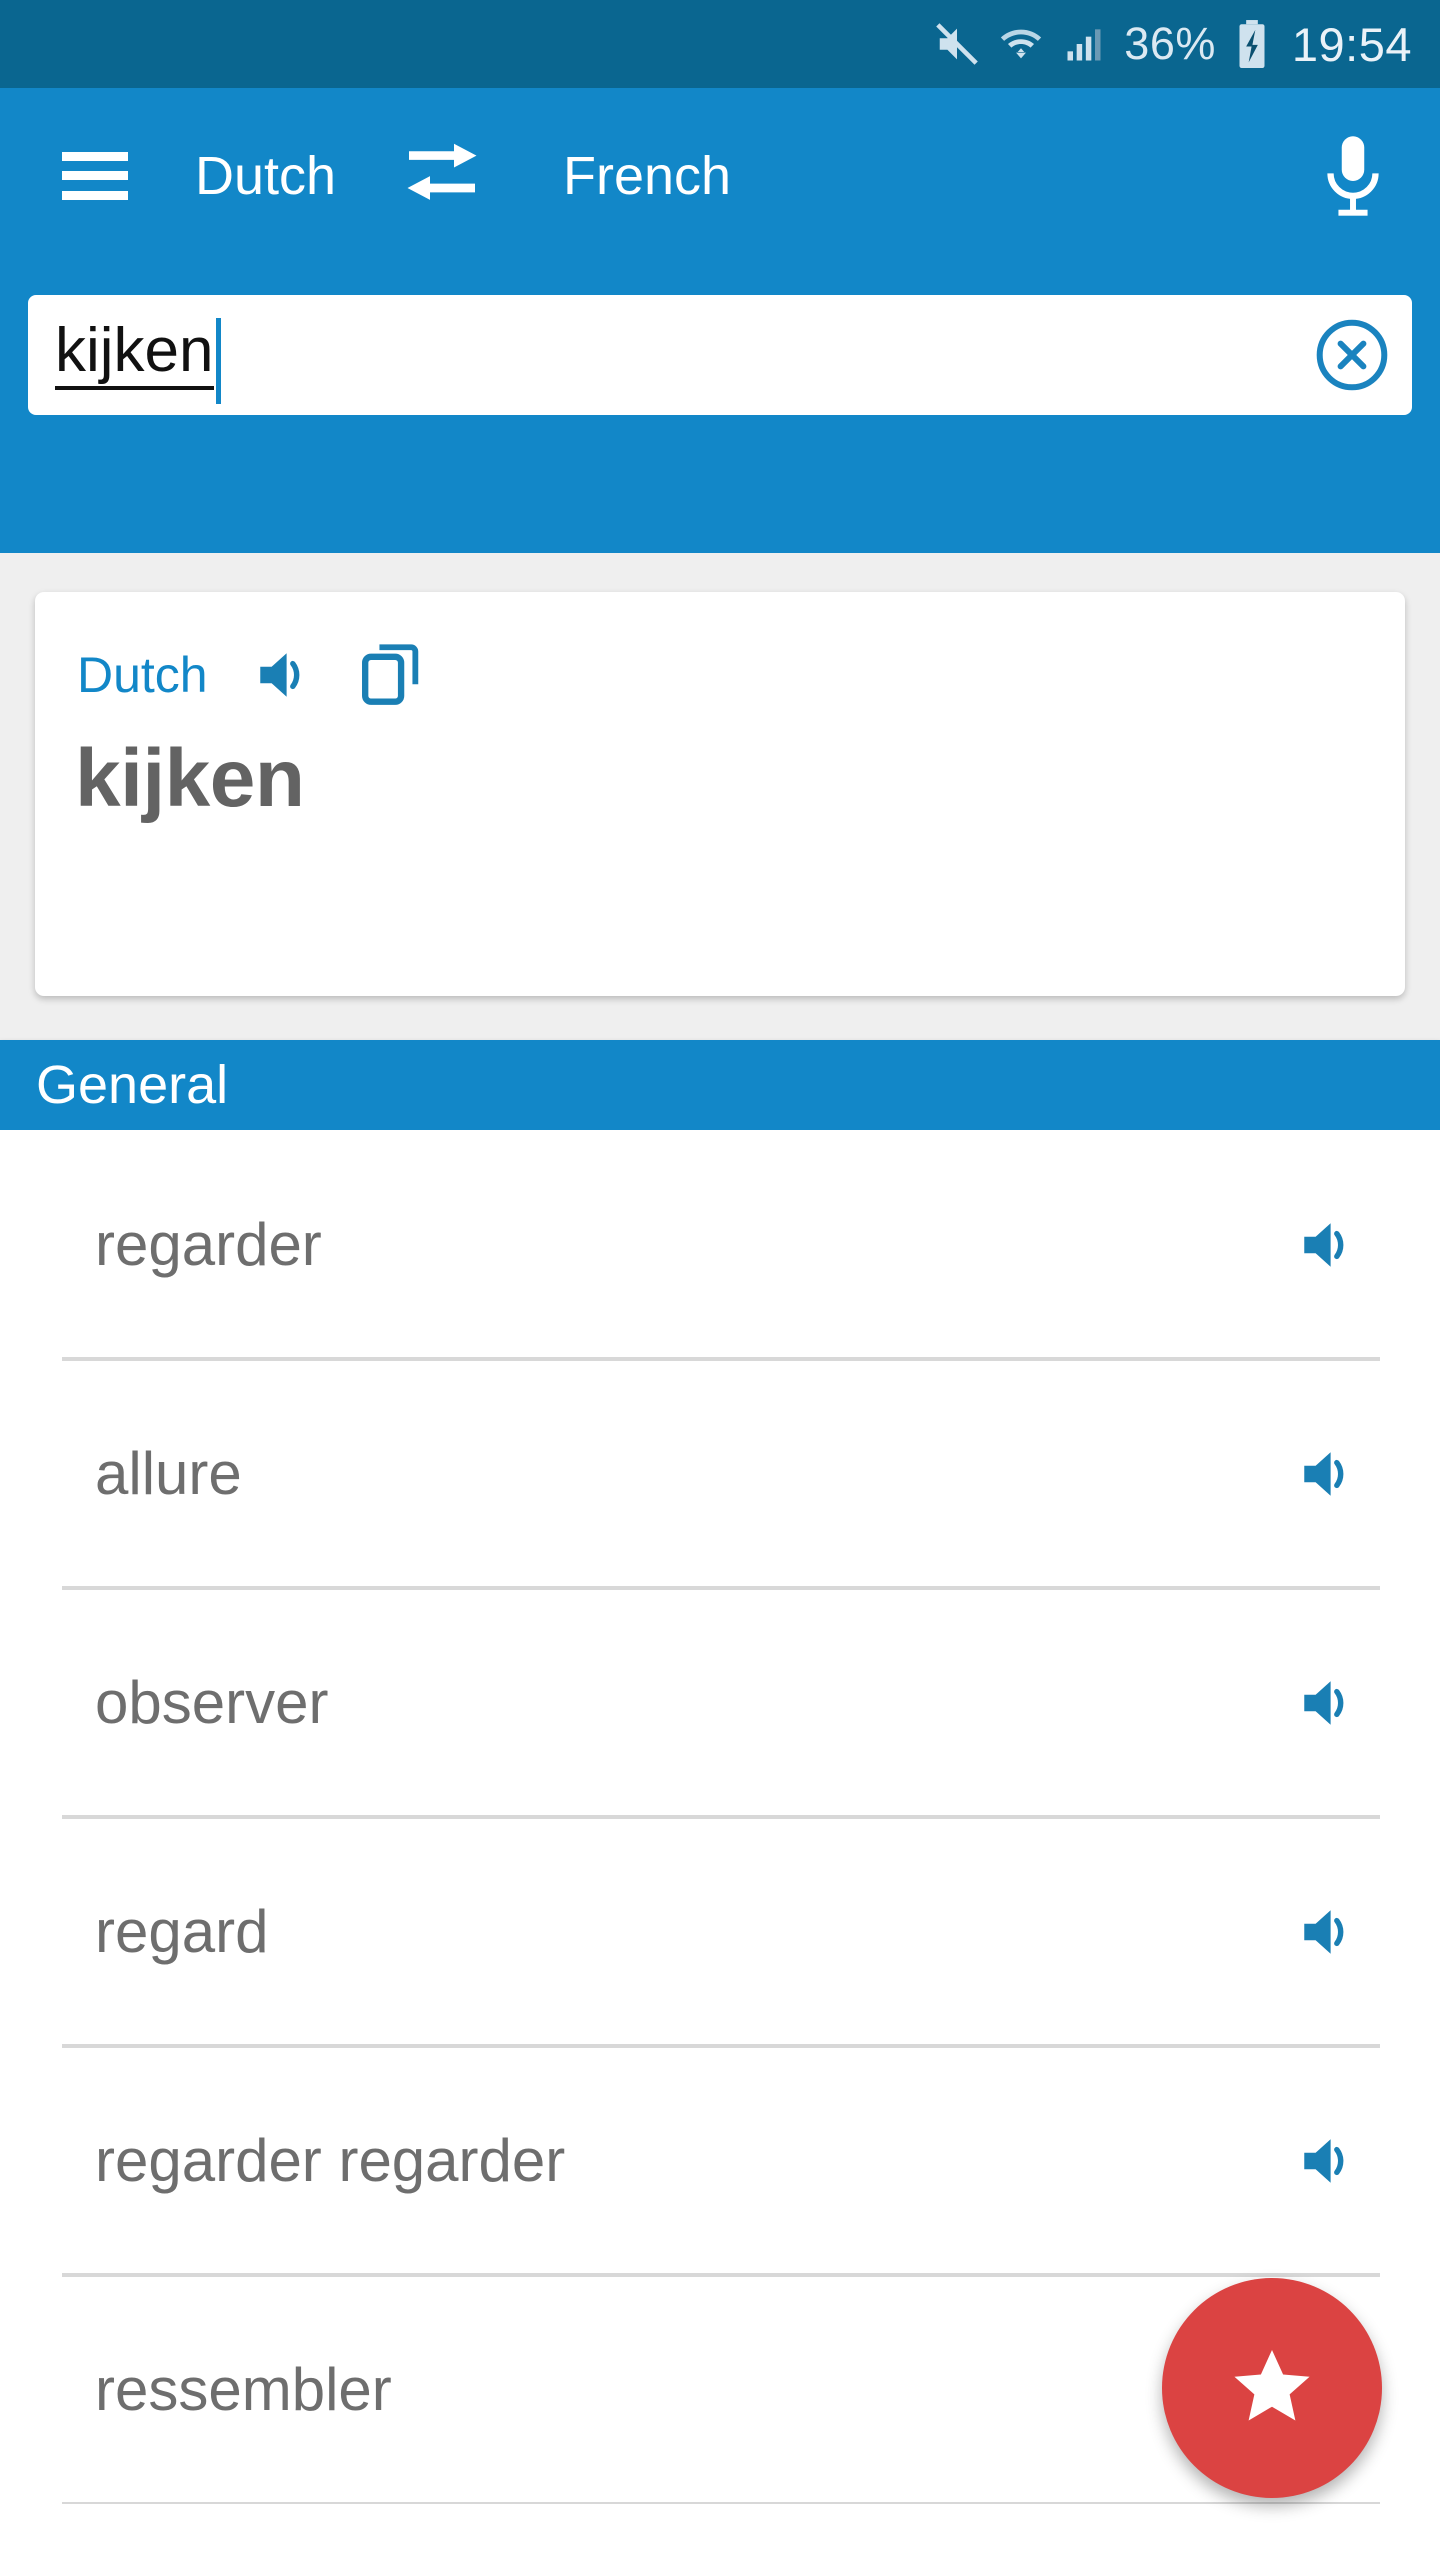 The height and width of the screenshot is (2560, 1440). Describe the element at coordinates (212, 1702) in the screenshot. I see `translation-term: observer` at that location.